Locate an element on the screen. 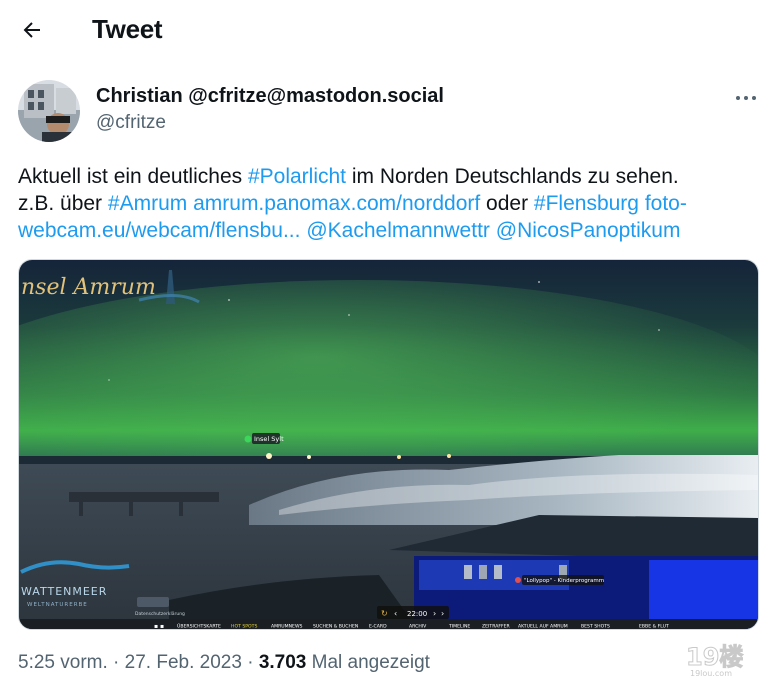 The height and width of the screenshot is (692, 780). tweet-date: 27. Feb. 2023 is located at coordinates (183, 662).